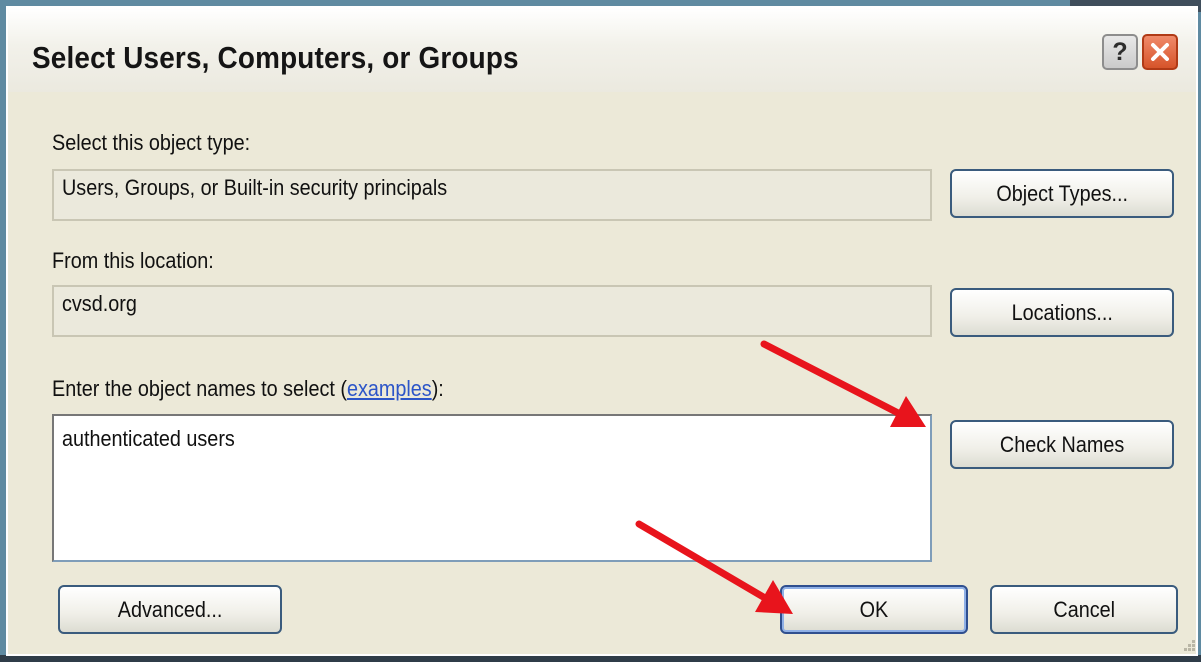 This screenshot has height=662, width=1201. I want to click on cancel-button: Cancel, so click(1084, 609).